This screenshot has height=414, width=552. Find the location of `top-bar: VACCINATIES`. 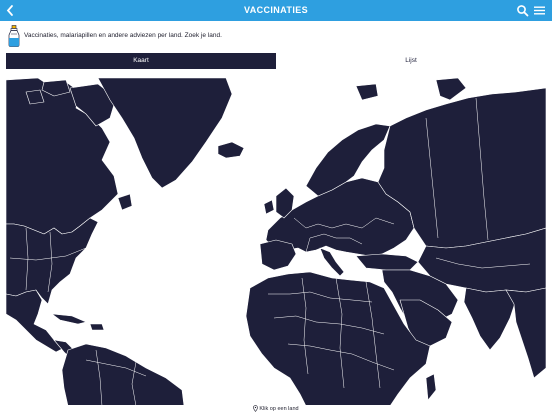

top-bar: VACCINATIES is located at coordinates (276, 10).